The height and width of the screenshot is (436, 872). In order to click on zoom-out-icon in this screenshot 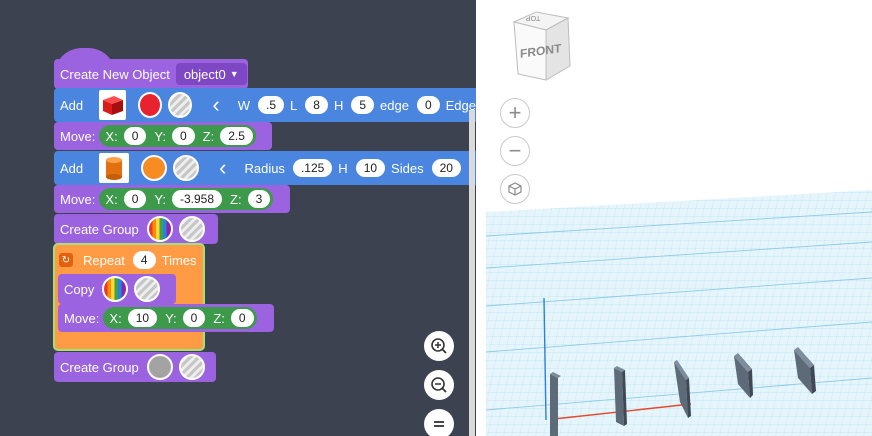, I will do `click(439, 385)`.